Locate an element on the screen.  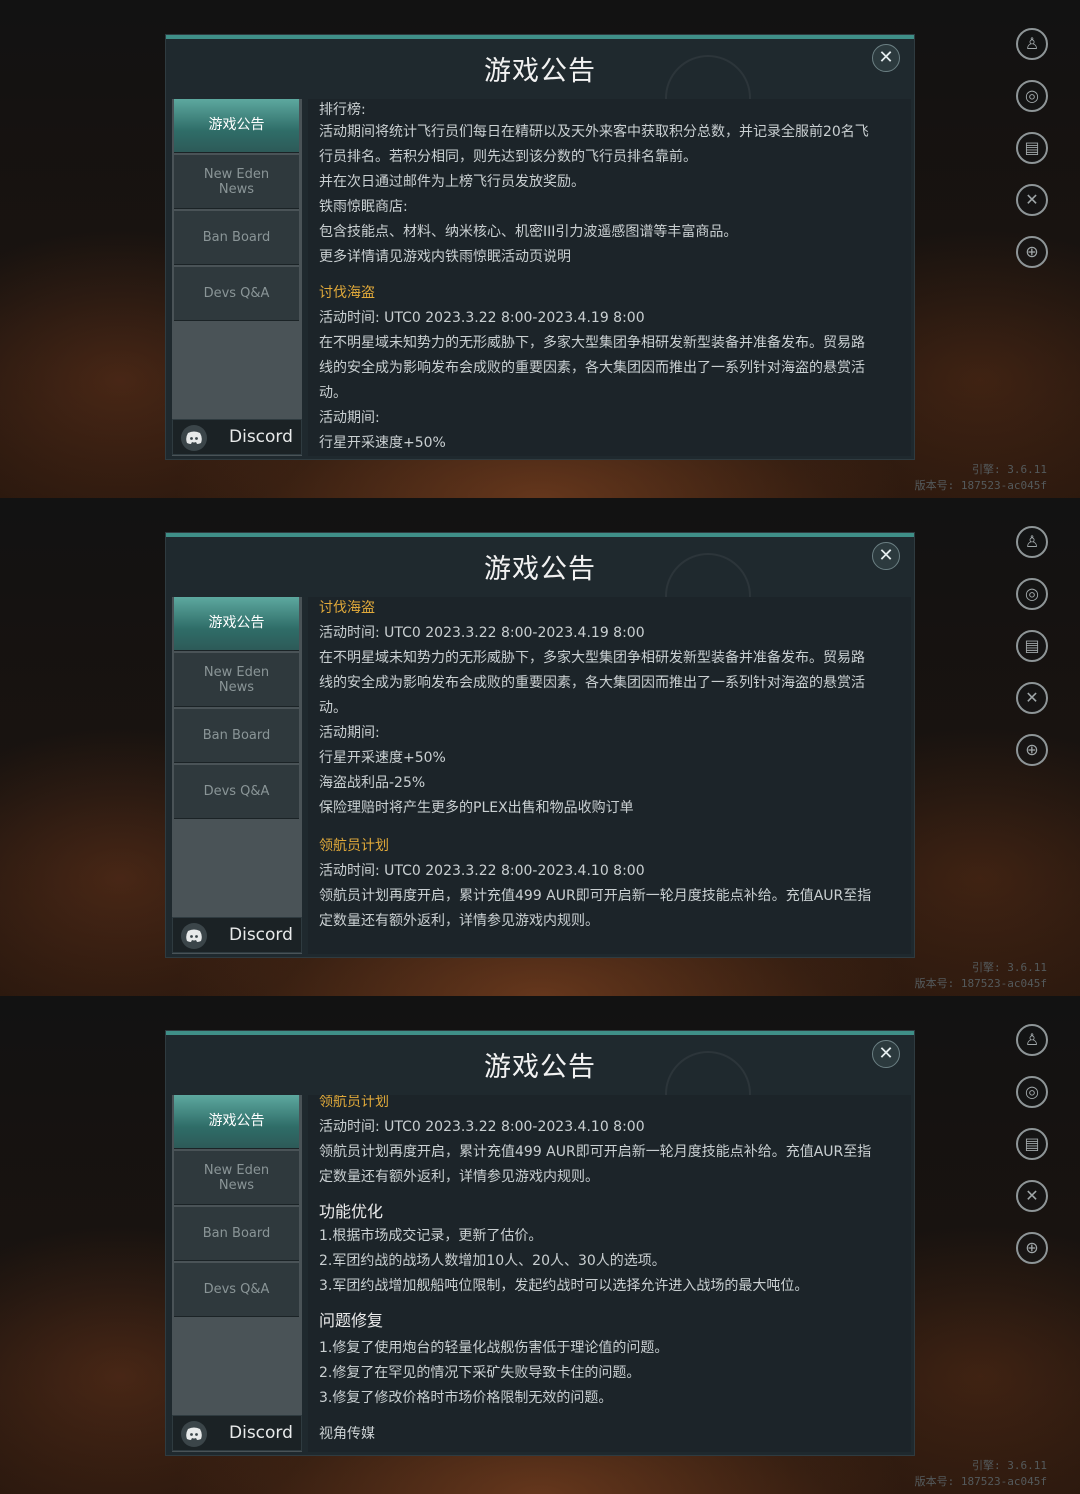
announcement-line: 在不明星域未知势力的无形威胁下，多家大型集团争相研发新型装备并准备发布。贸易路 is located at coordinates (592, 343).